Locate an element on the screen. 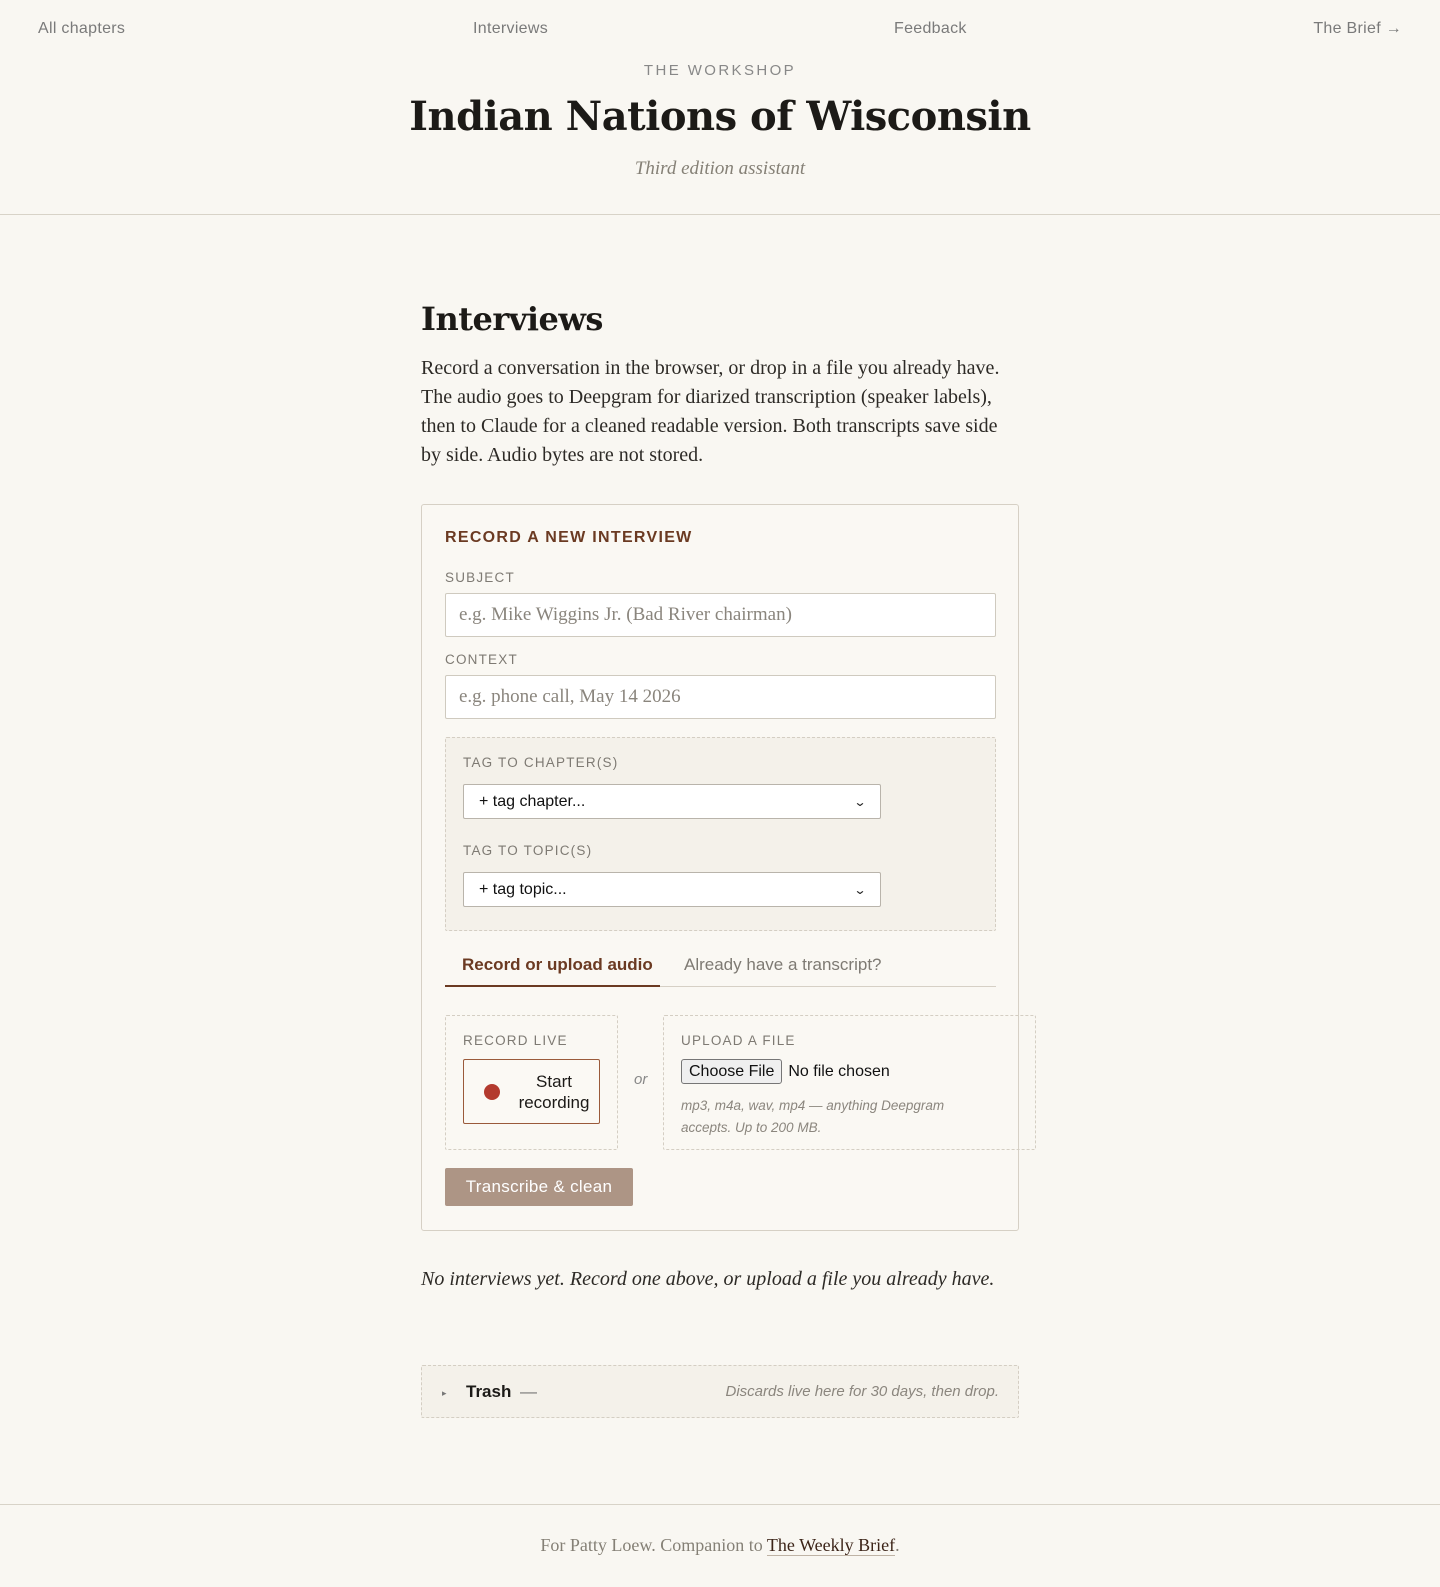  chapters-tag-label: TAG TO CHAPTER(S) is located at coordinates (541, 762).